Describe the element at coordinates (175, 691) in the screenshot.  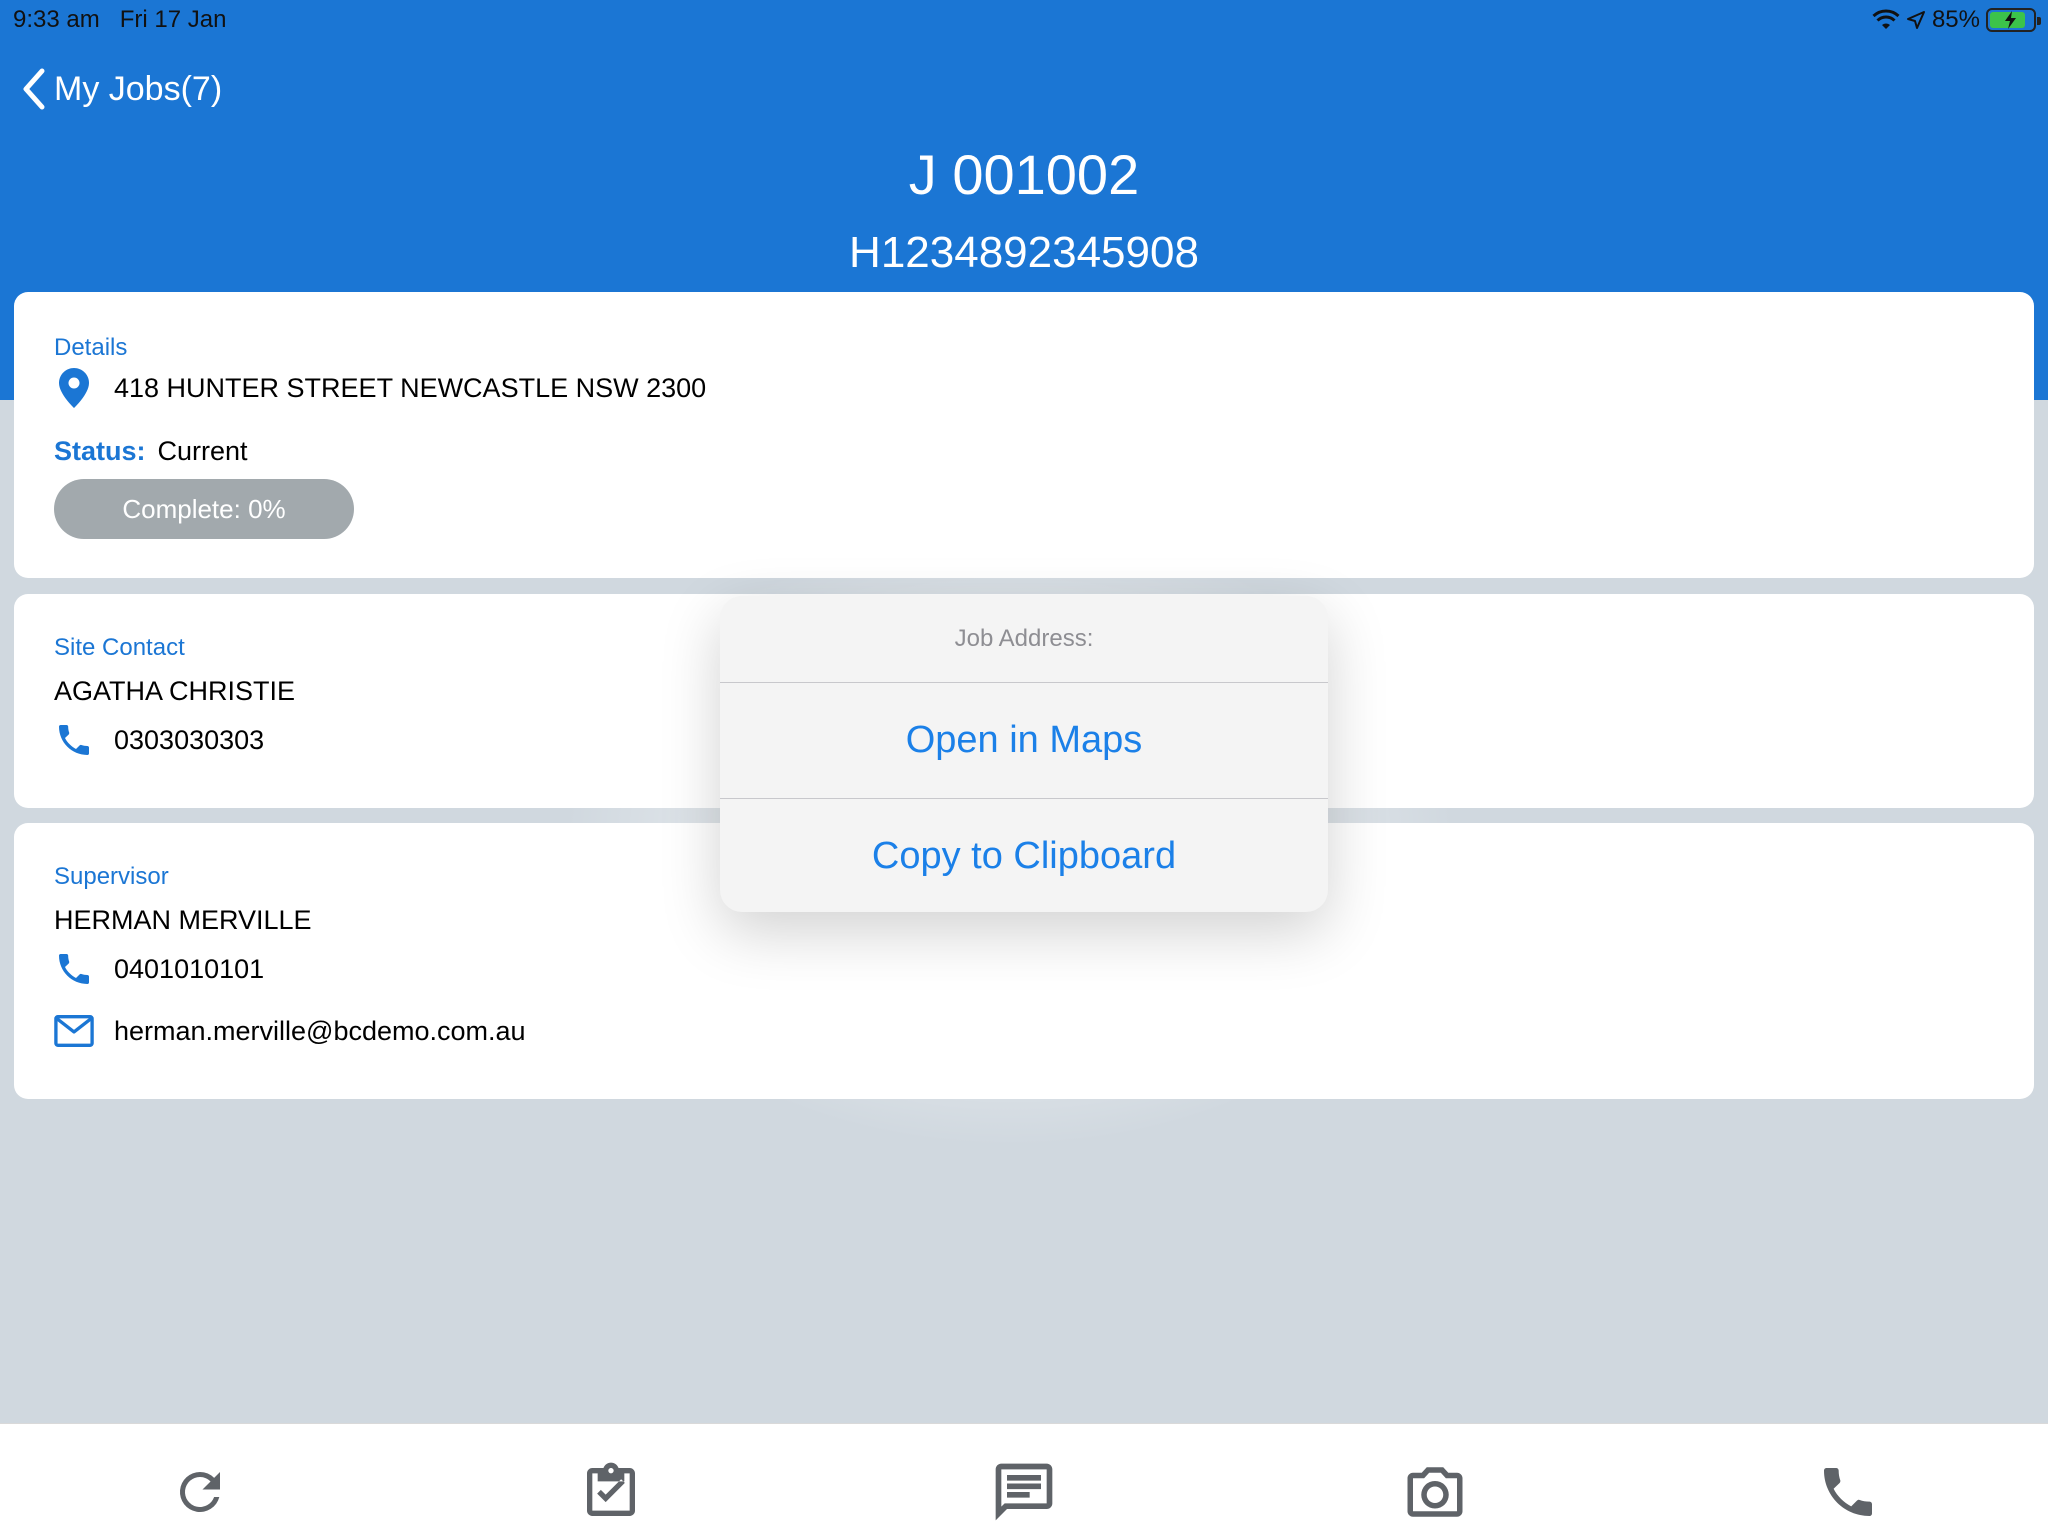
I see `site-contact-name: AGATHA CHRISTIE` at that location.